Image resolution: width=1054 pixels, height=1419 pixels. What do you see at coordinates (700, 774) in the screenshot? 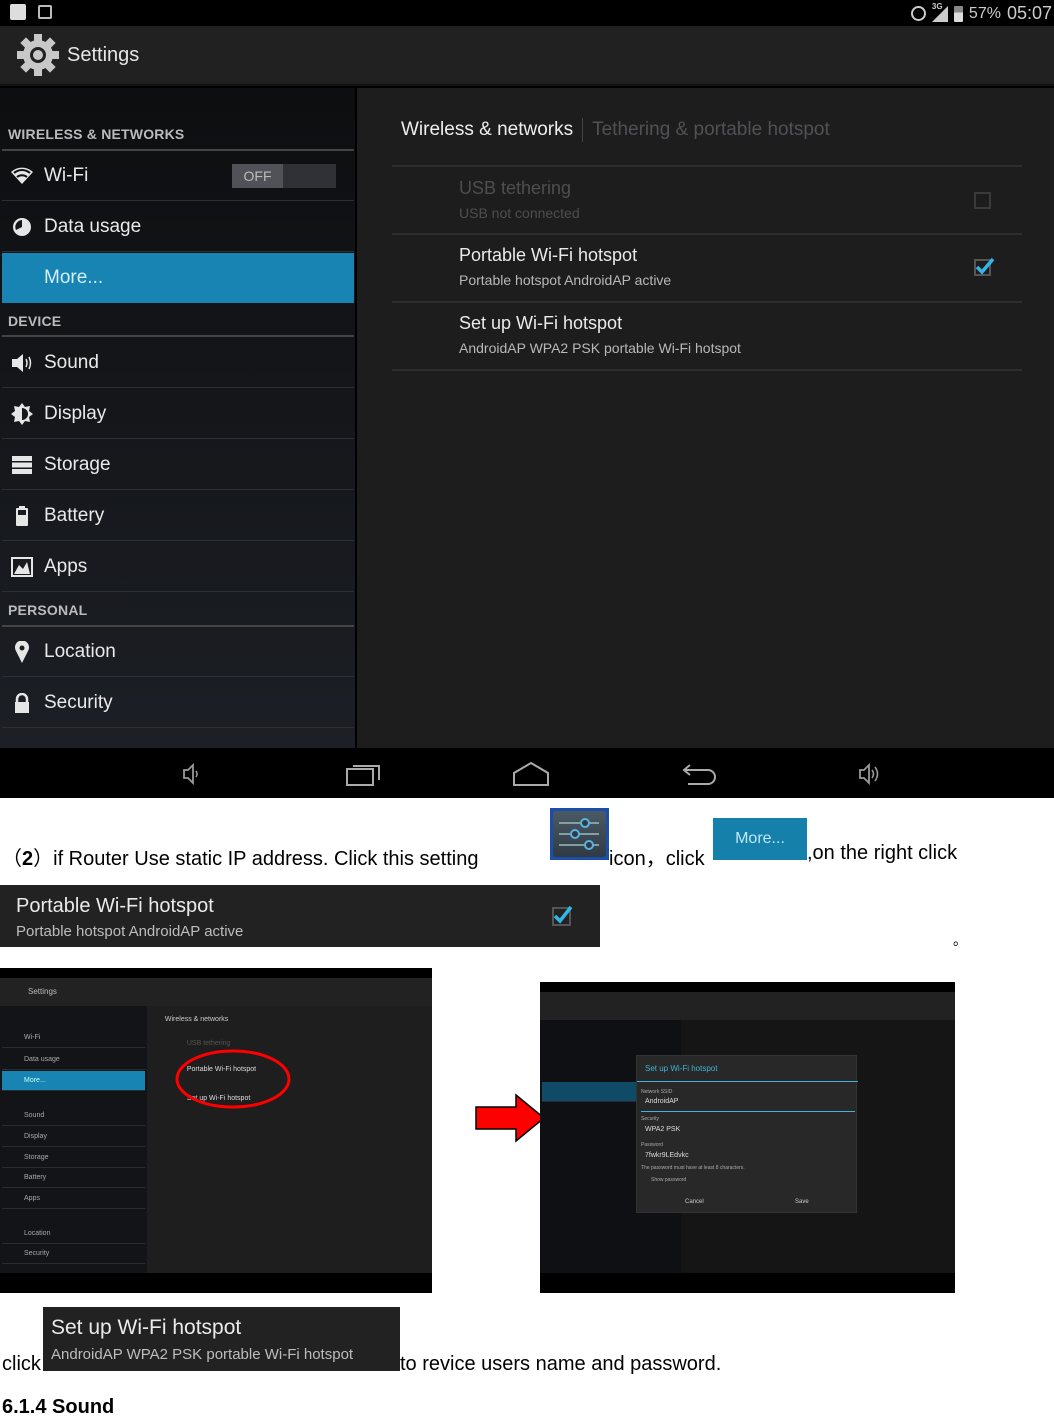
I see `back-icon` at bounding box center [700, 774].